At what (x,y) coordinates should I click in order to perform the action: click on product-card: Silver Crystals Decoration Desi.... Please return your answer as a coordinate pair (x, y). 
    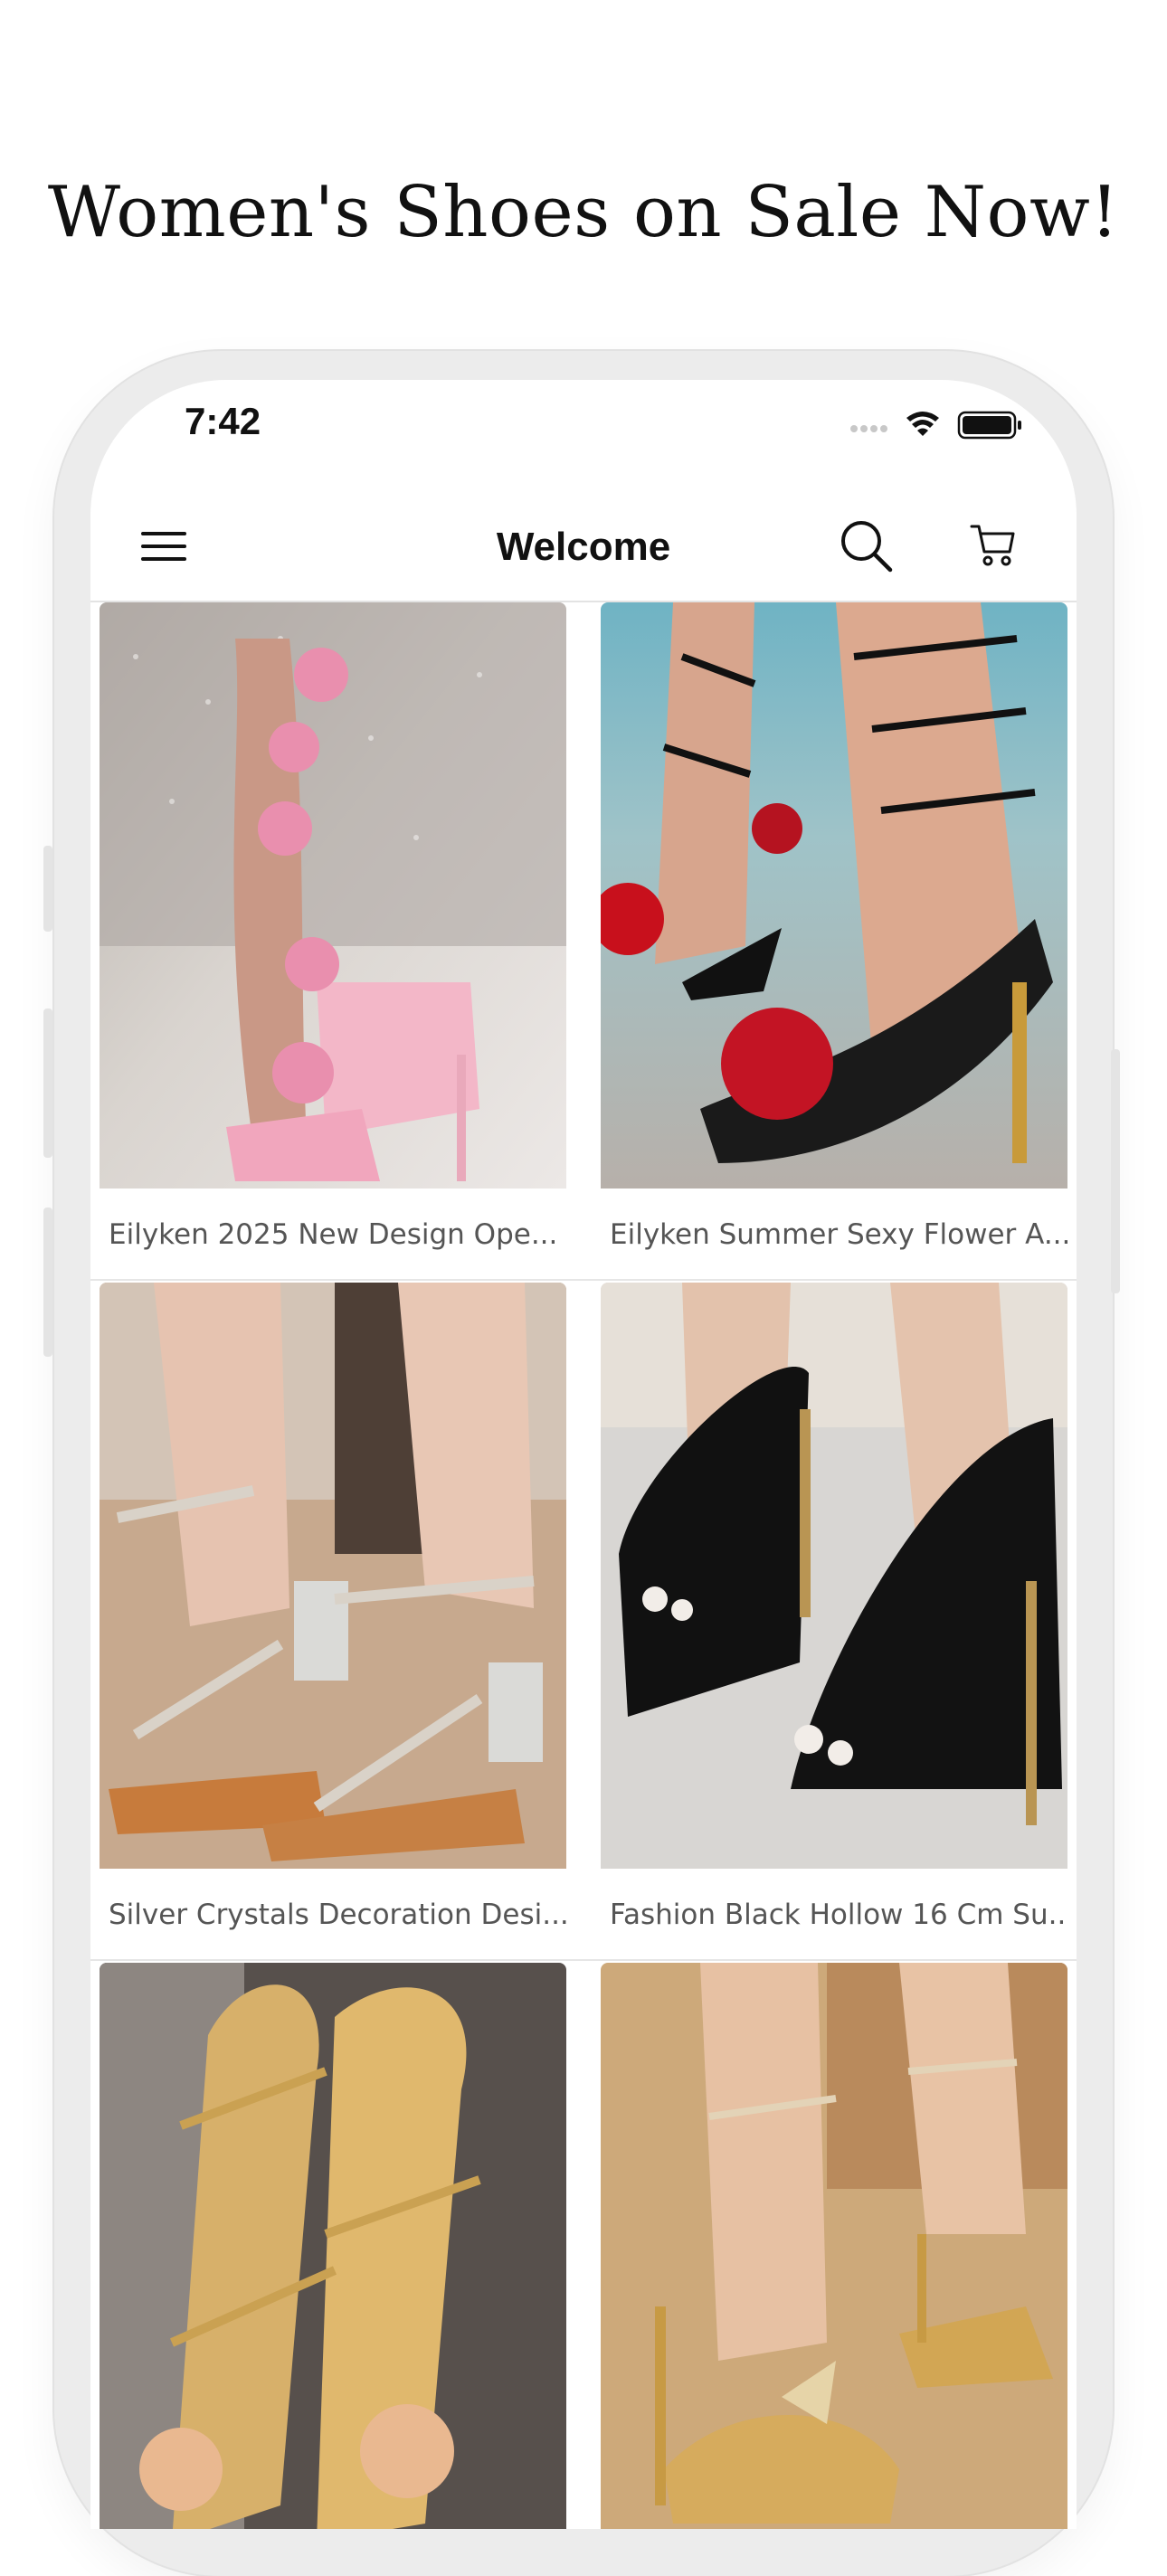
    Looking at the image, I should click on (333, 1622).